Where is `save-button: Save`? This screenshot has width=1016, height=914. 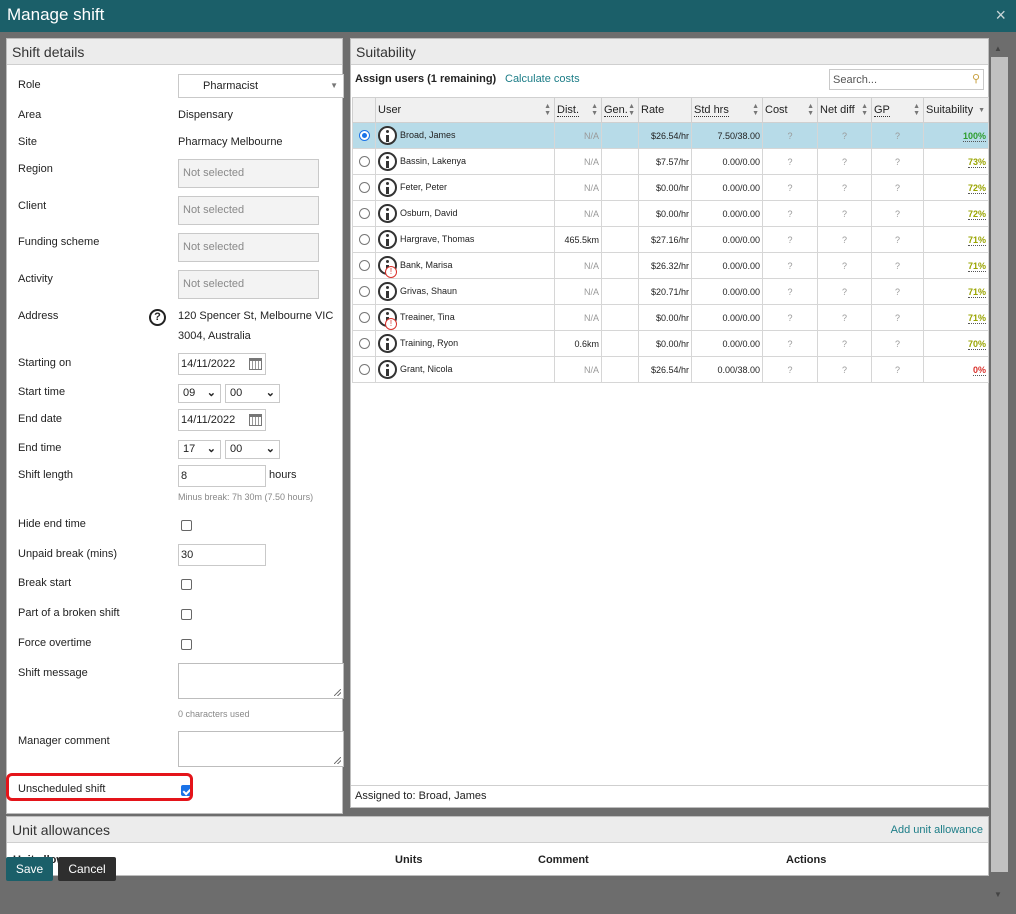
save-button: Save is located at coordinates (29, 869).